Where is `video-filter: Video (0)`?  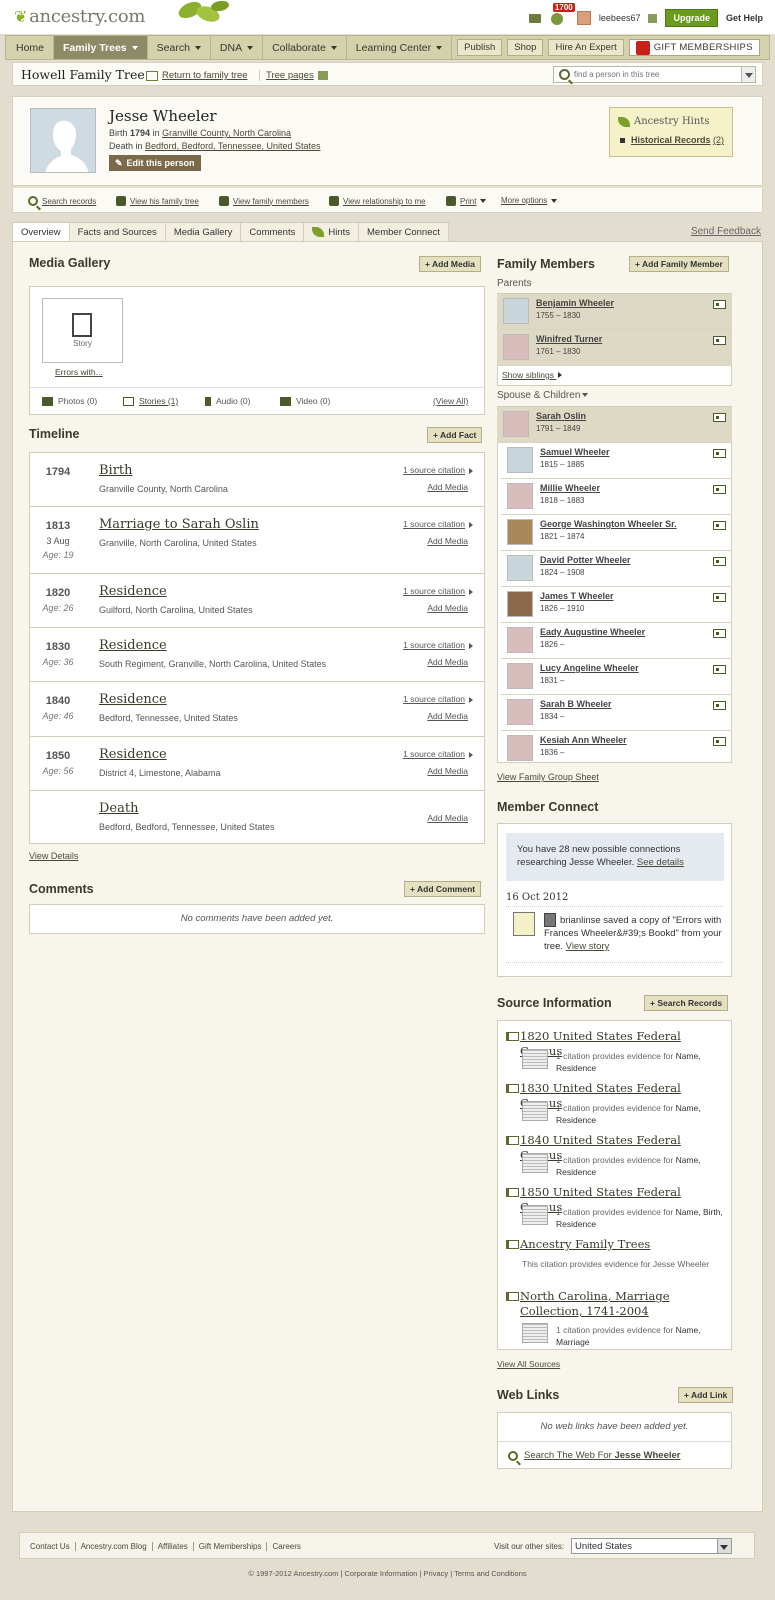
video-filter: Video (0) is located at coordinates (305, 401).